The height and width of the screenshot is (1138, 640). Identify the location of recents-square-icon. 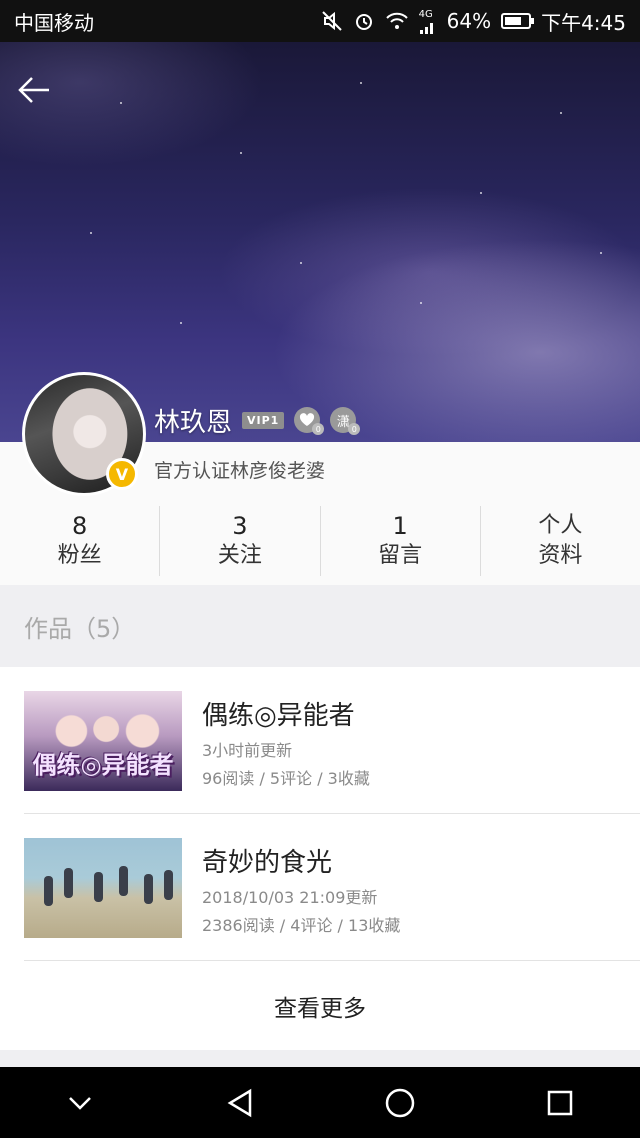
(560, 1102).